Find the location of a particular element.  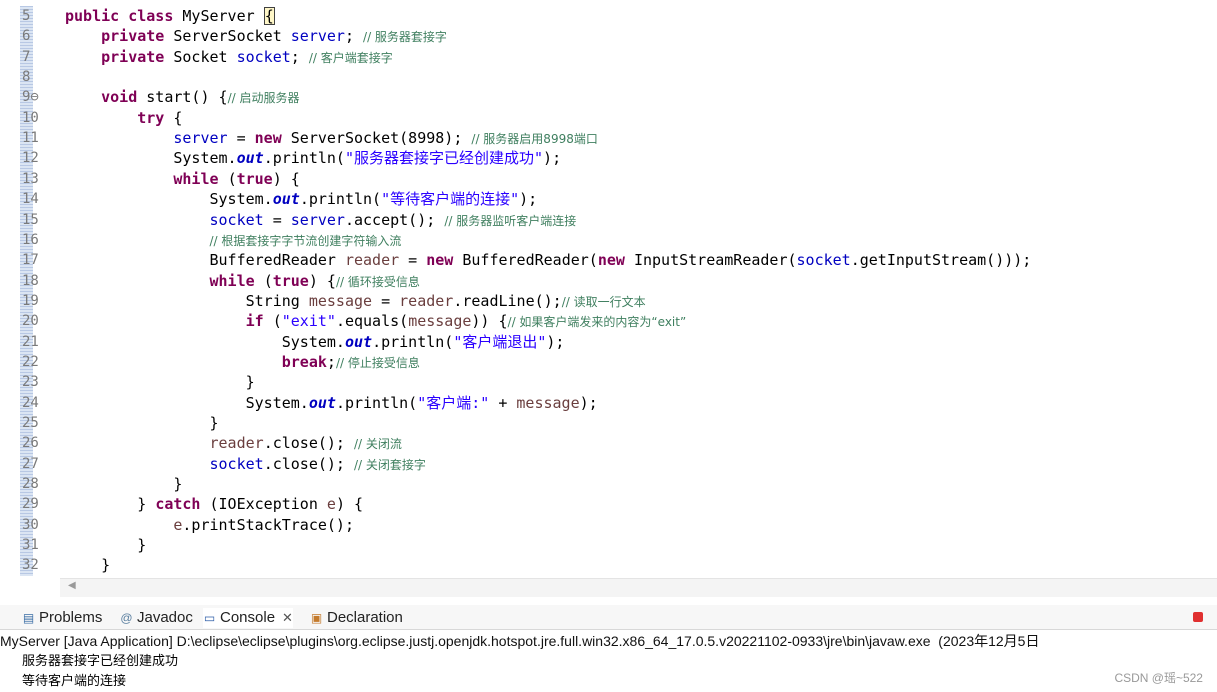

code-line: 23 } is located at coordinates (608, 382).